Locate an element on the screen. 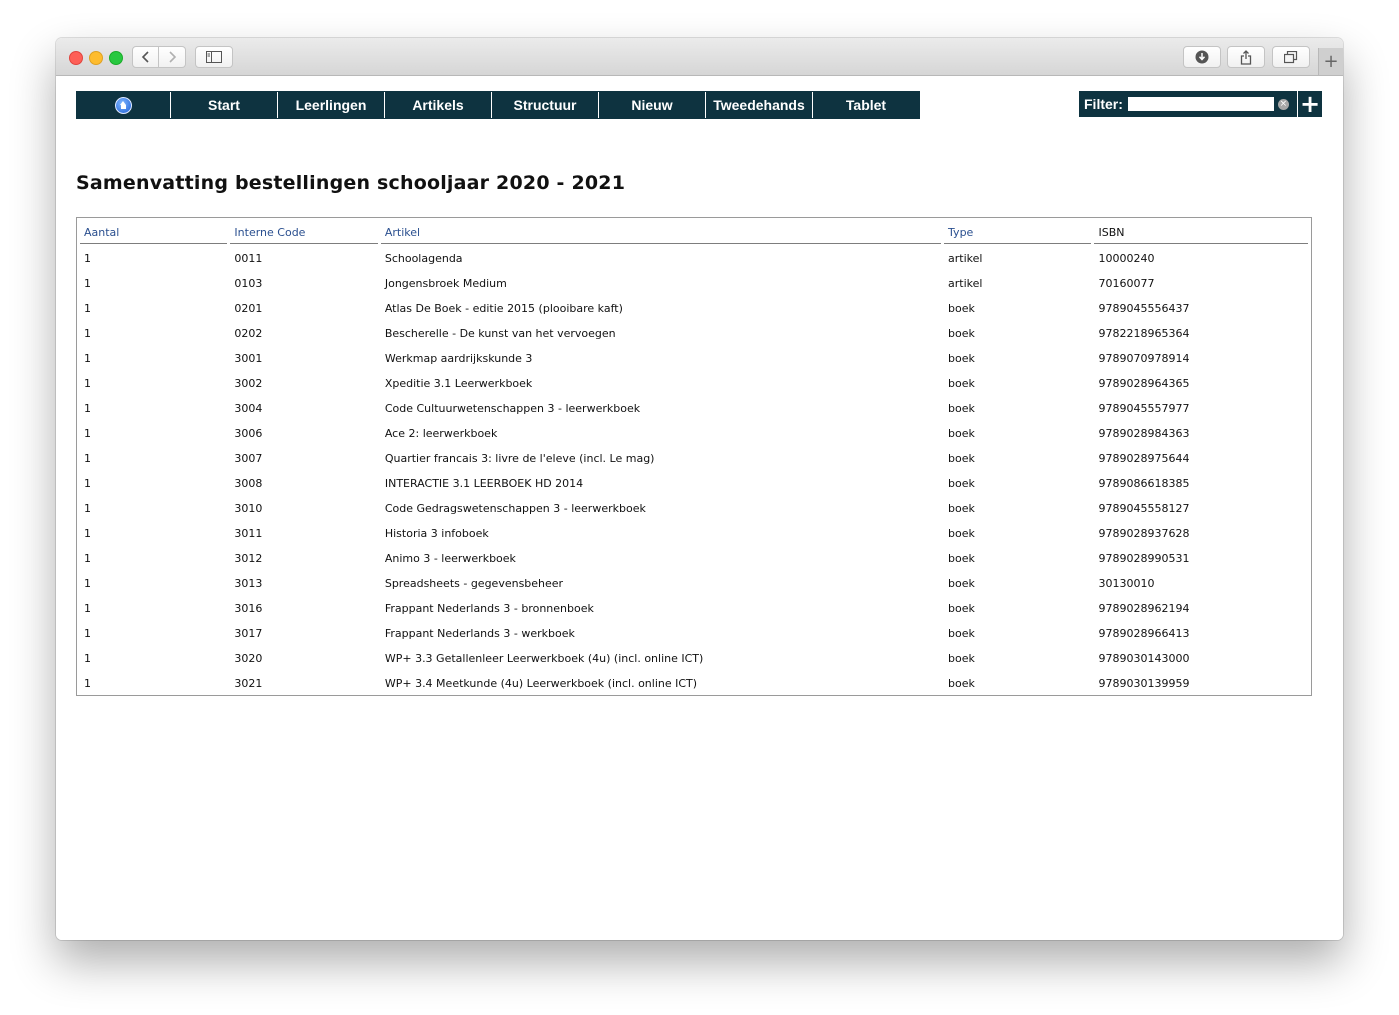 The height and width of the screenshot is (1015, 1399). column-header-interne-code: Interne Code is located at coordinates (304, 231).